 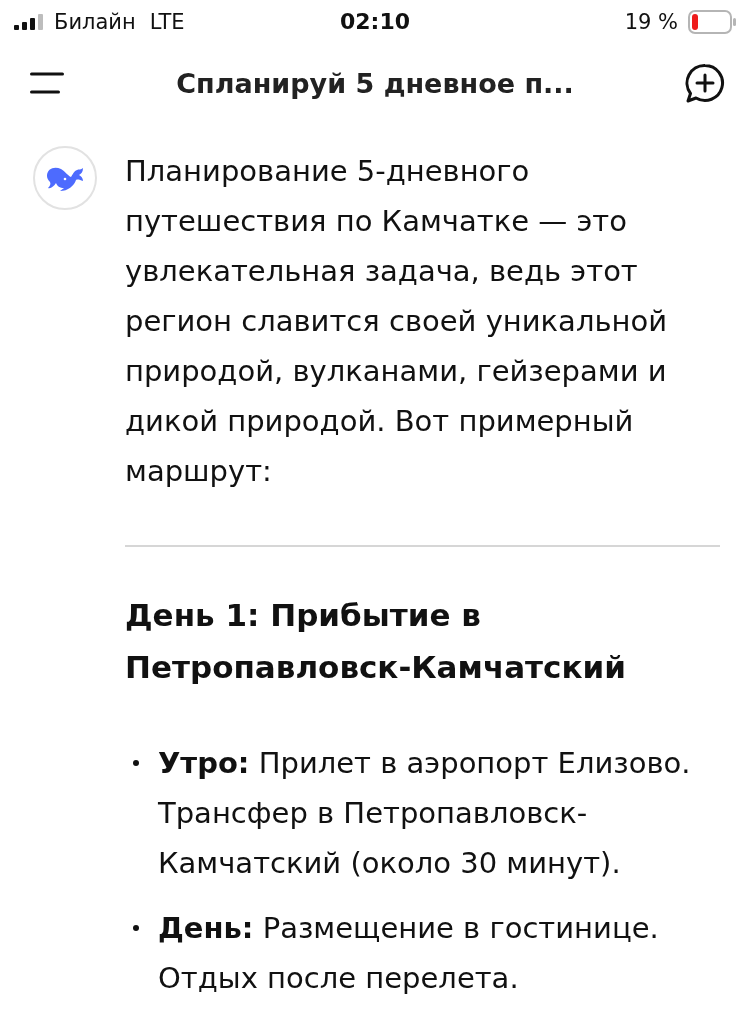 I want to click on menu-icon, so click(x=47, y=83).